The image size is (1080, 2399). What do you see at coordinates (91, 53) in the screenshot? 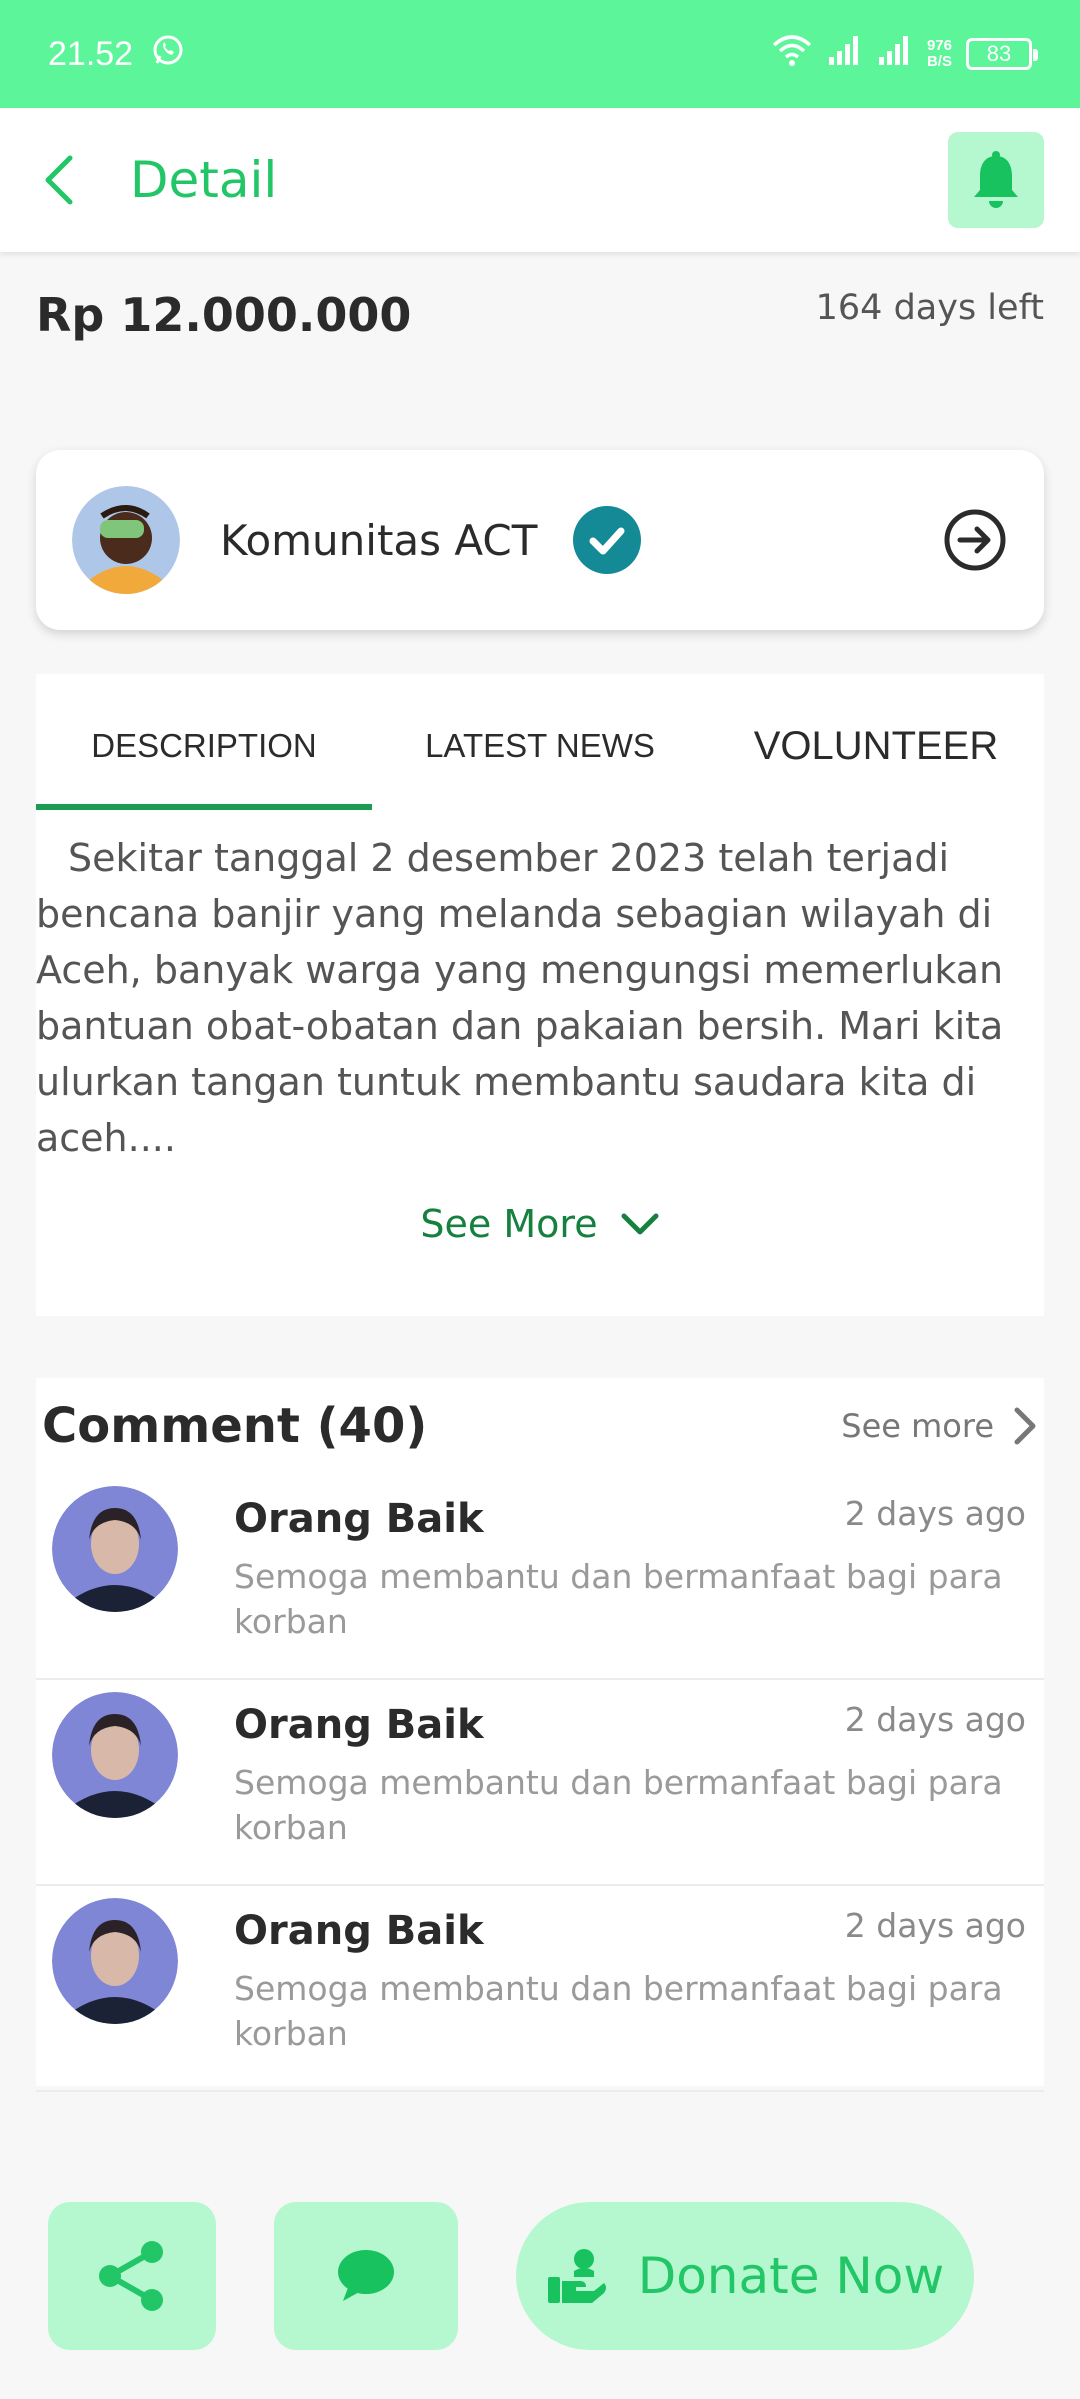
I see `status-time: 21.52` at bounding box center [91, 53].